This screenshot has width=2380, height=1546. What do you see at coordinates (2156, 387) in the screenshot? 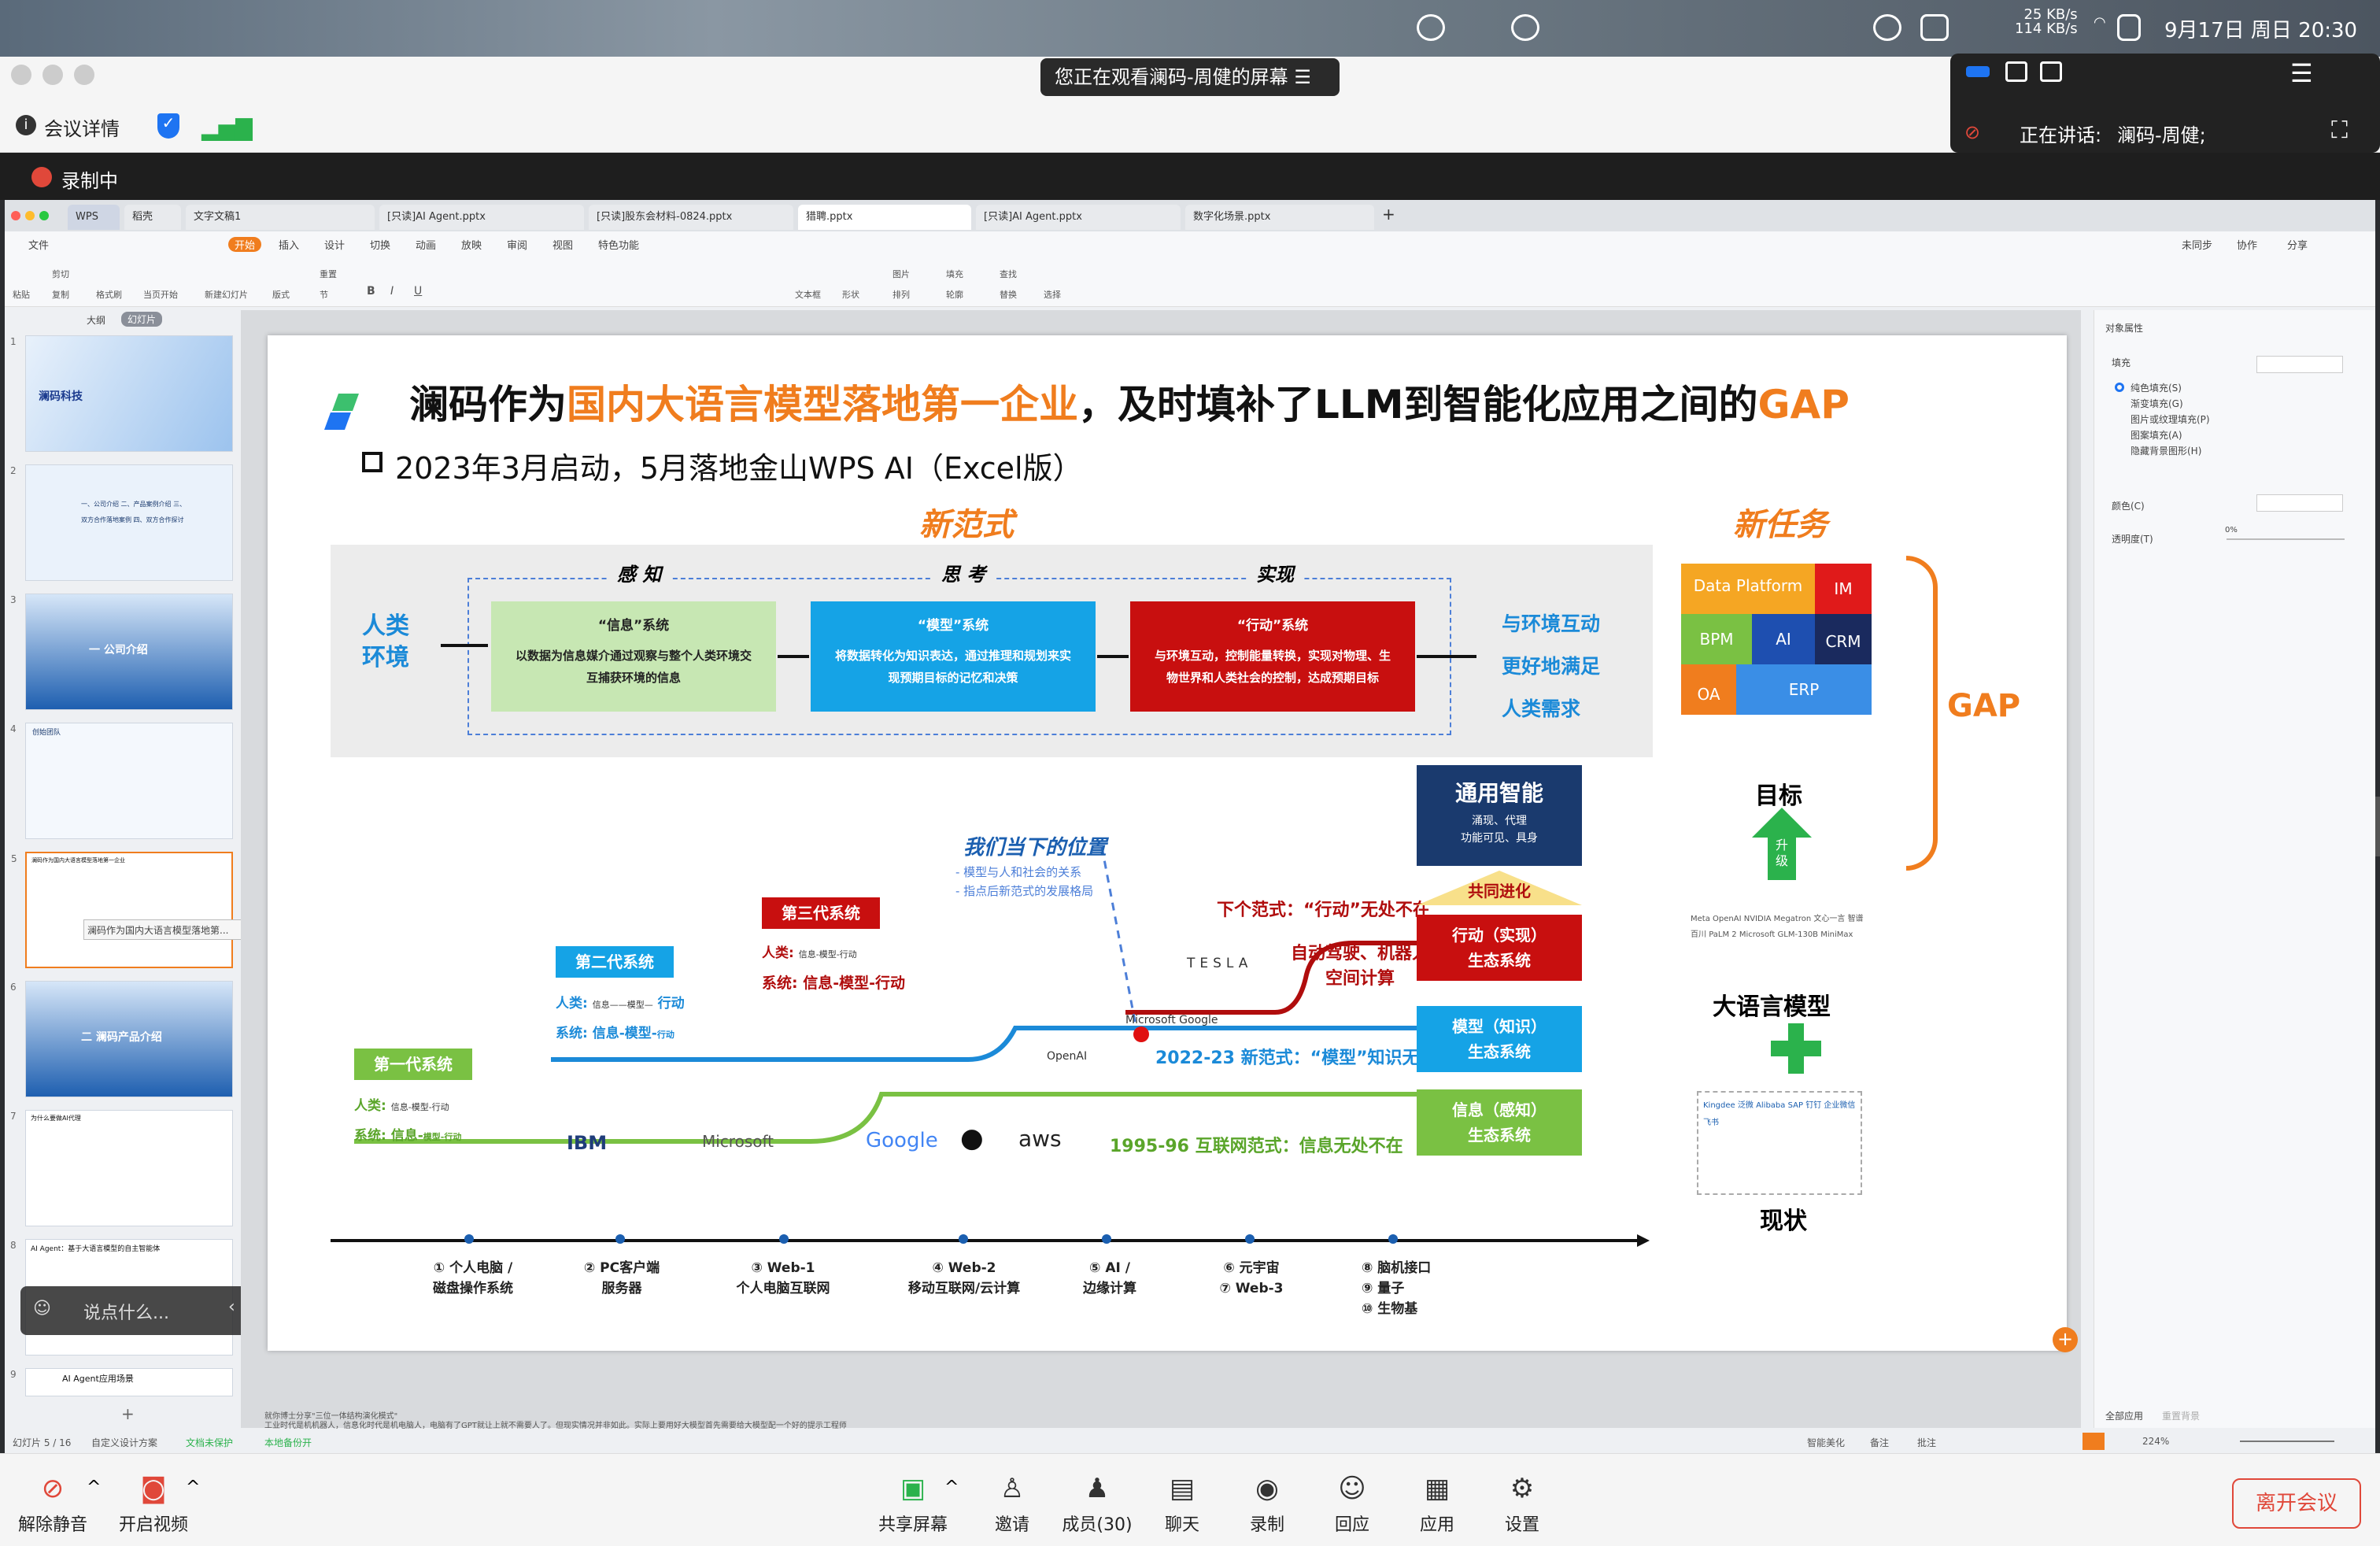
I see `fill-option: 纯色填充(S)` at bounding box center [2156, 387].